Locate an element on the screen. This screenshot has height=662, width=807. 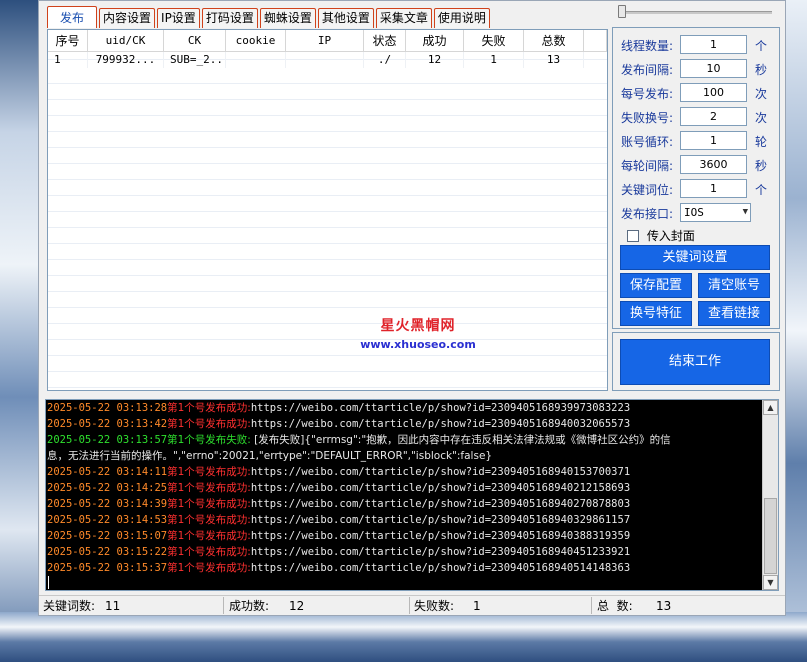
round-interval-input: 3600 is located at coordinates (713, 164).